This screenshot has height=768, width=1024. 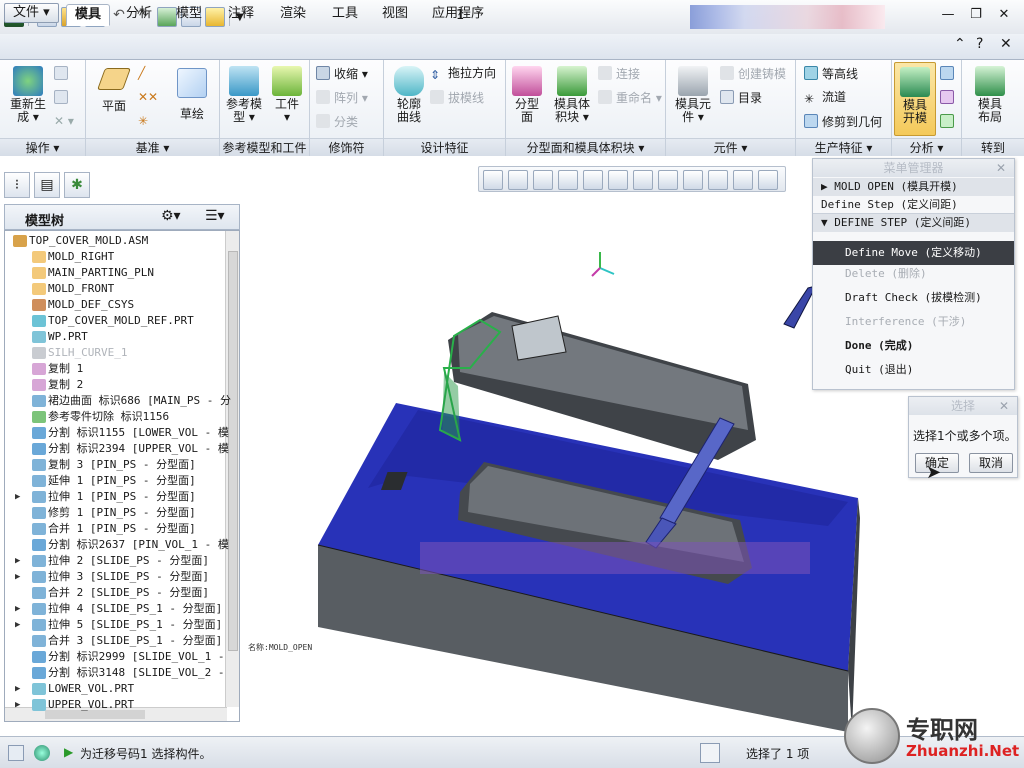 I want to click on mold-component-button: 模具元 件 ▾, so click(x=693, y=95).